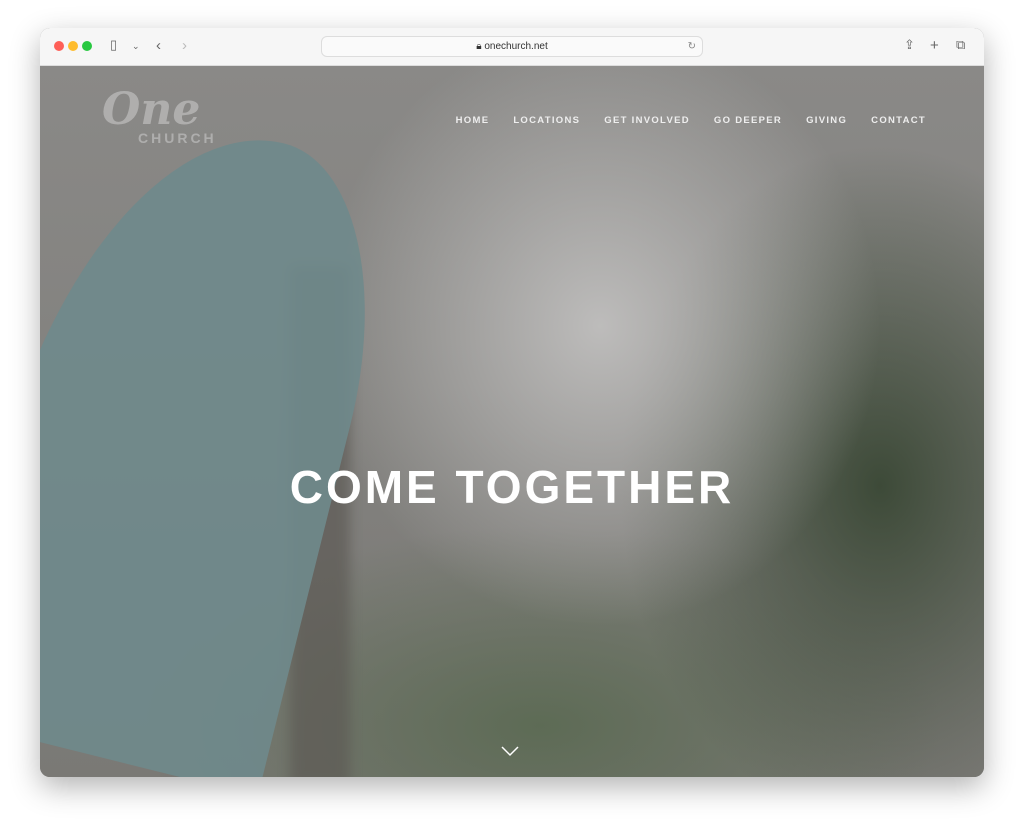  Describe the element at coordinates (934, 45) in the screenshot. I see `new-tab-icon: +` at that location.